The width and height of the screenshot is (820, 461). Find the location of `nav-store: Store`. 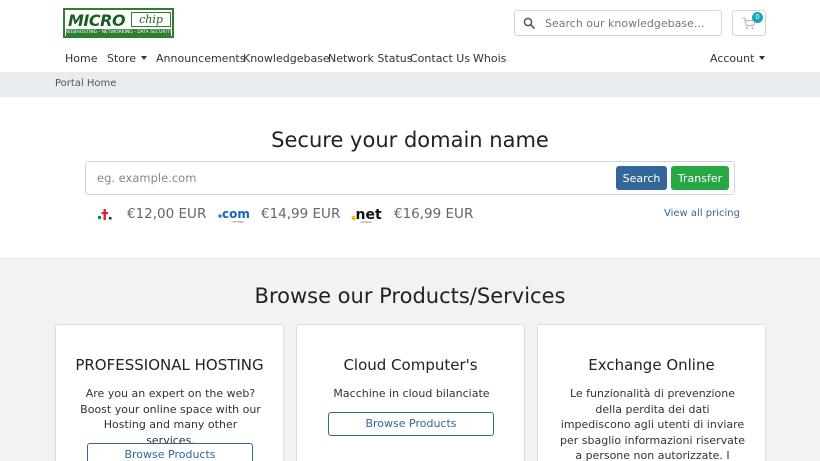

nav-store: Store is located at coordinates (127, 58).